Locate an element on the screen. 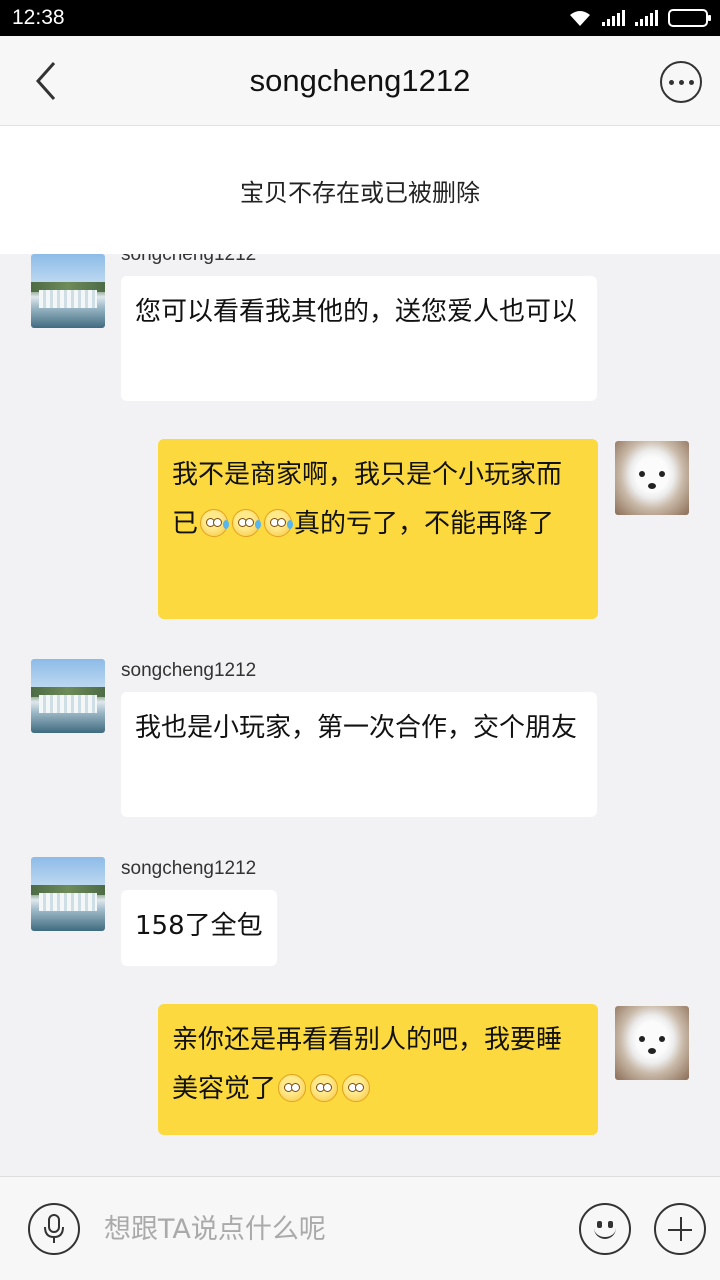  voice-button is located at coordinates (54, 1229).